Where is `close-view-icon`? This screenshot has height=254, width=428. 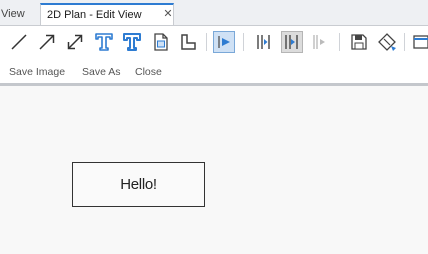
close-view-icon is located at coordinates (419, 42).